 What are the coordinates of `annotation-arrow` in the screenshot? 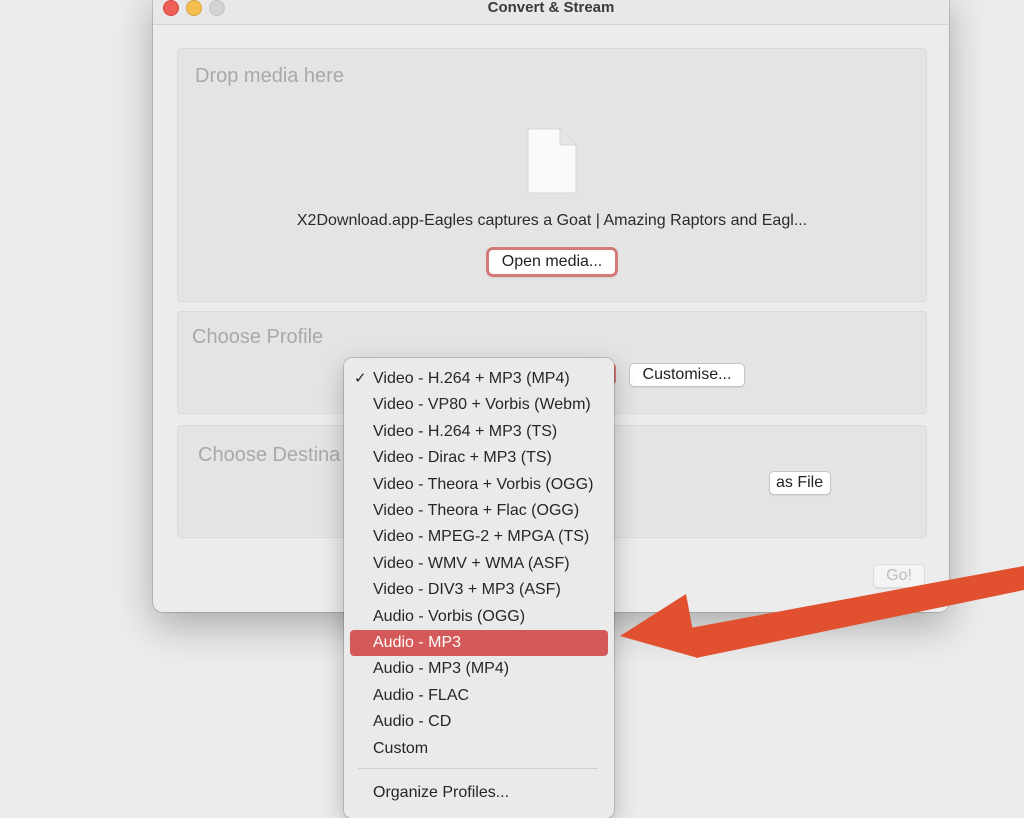 It's located at (822, 612).